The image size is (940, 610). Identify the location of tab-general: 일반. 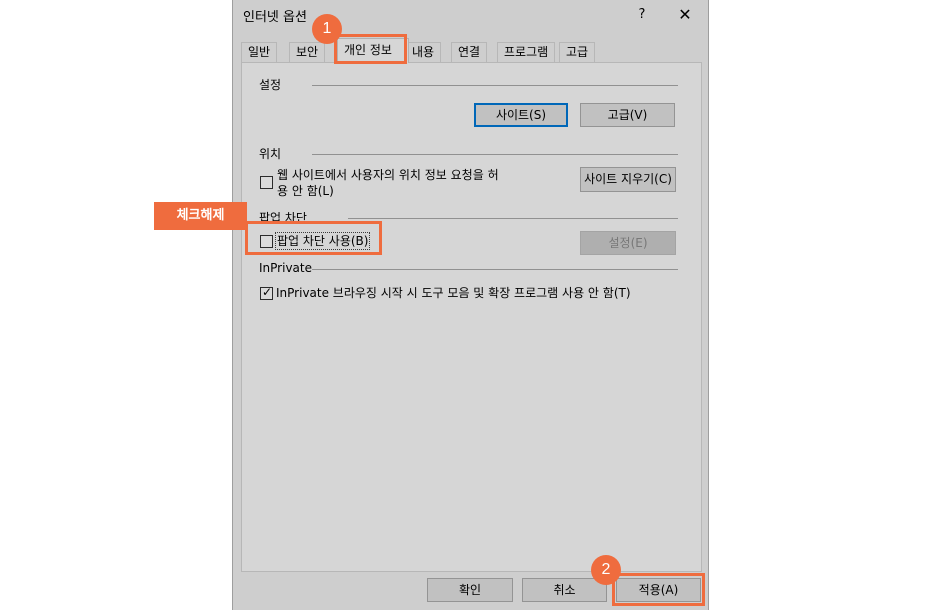
(259, 52).